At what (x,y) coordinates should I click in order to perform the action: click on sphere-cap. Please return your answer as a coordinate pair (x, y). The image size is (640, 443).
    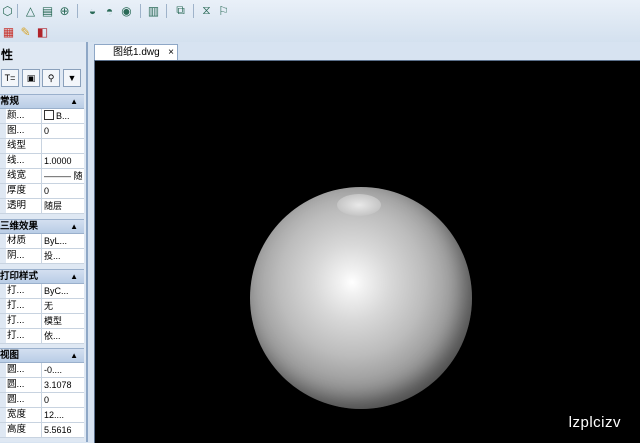
    Looking at the image, I should click on (359, 205).